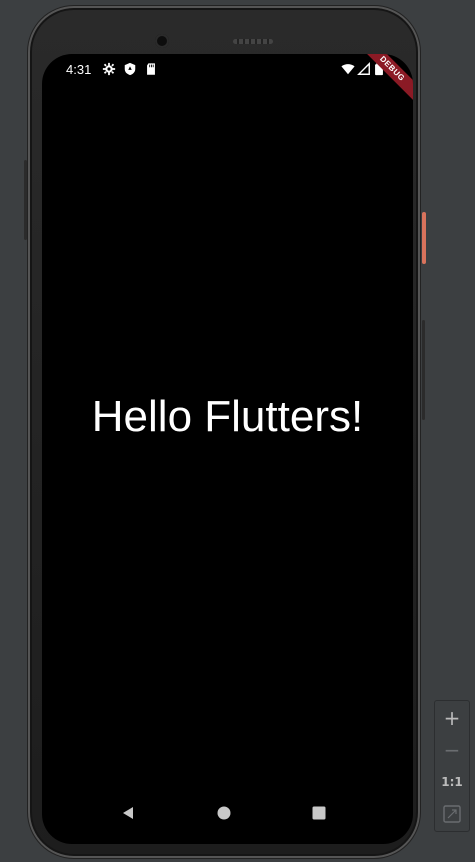  Describe the element at coordinates (452, 718) in the screenshot. I see `zoom-in-button: +` at that location.